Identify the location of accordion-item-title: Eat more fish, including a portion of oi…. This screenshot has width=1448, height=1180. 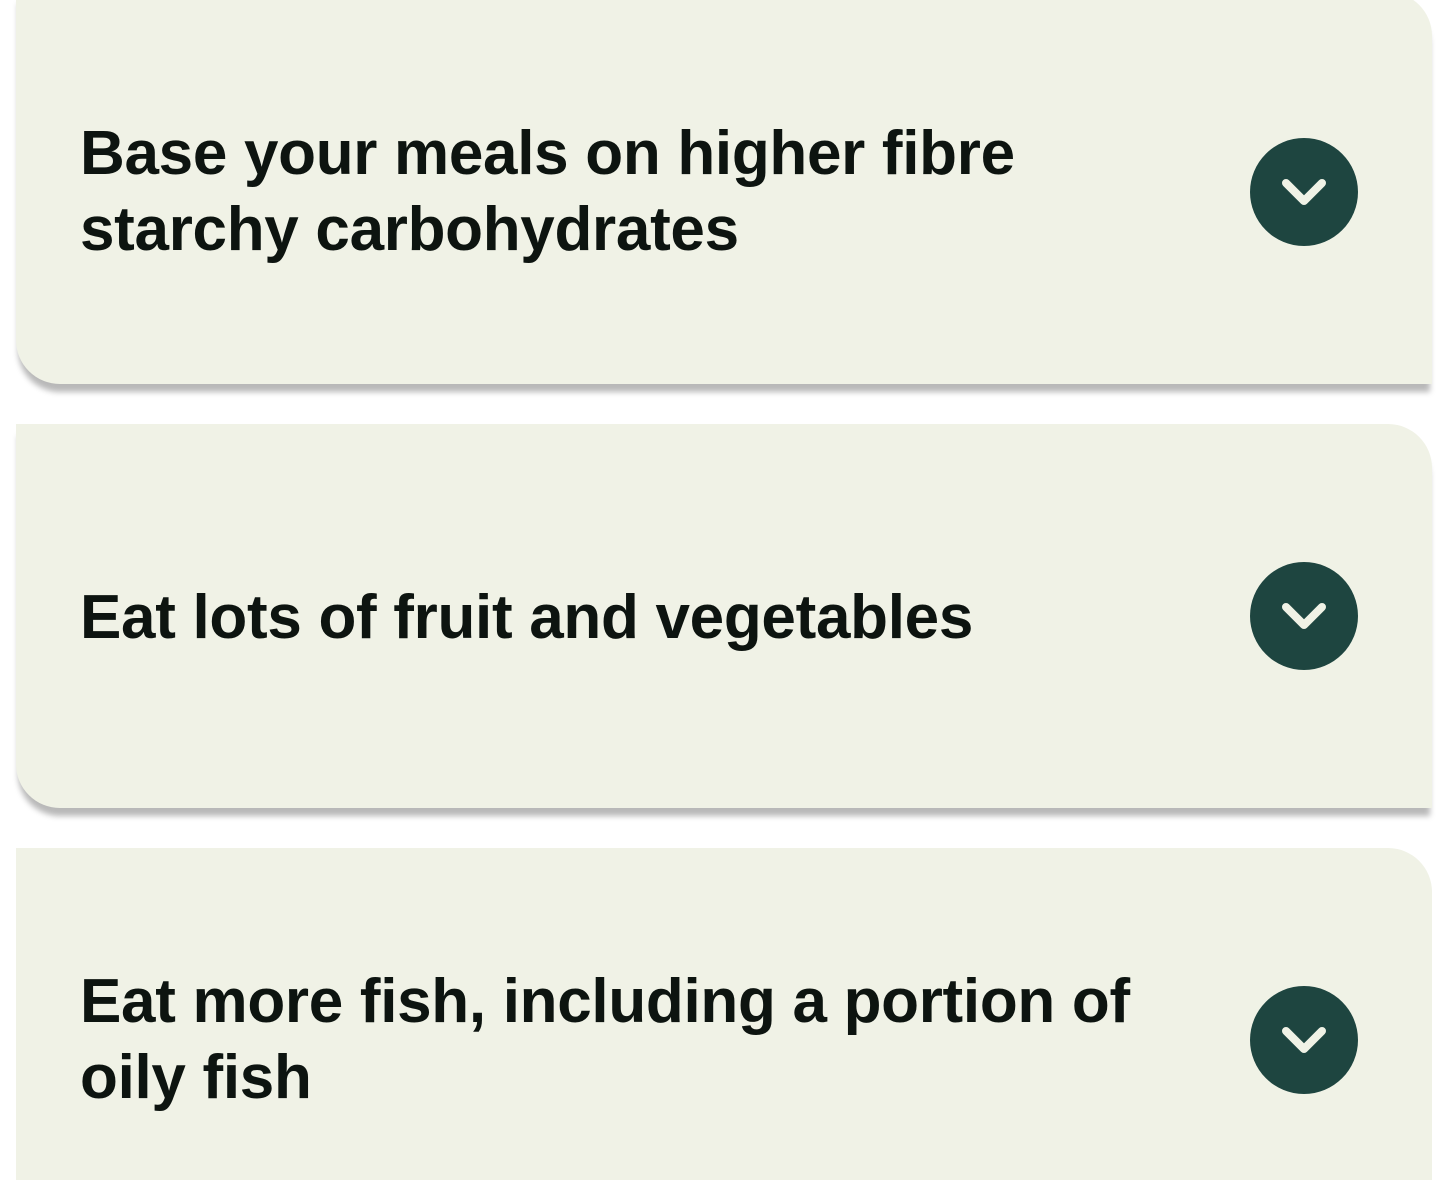
(605, 1039).